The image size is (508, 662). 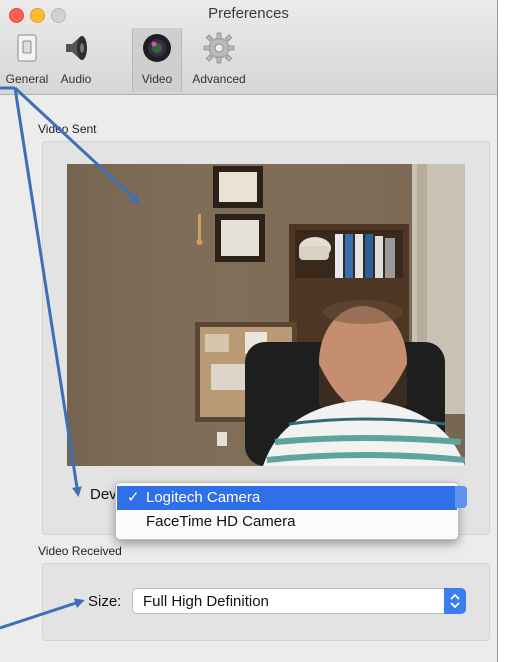 What do you see at coordinates (77, 145) in the screenshot?
I see `arrow-to-video` at bounding box center [77, 145].